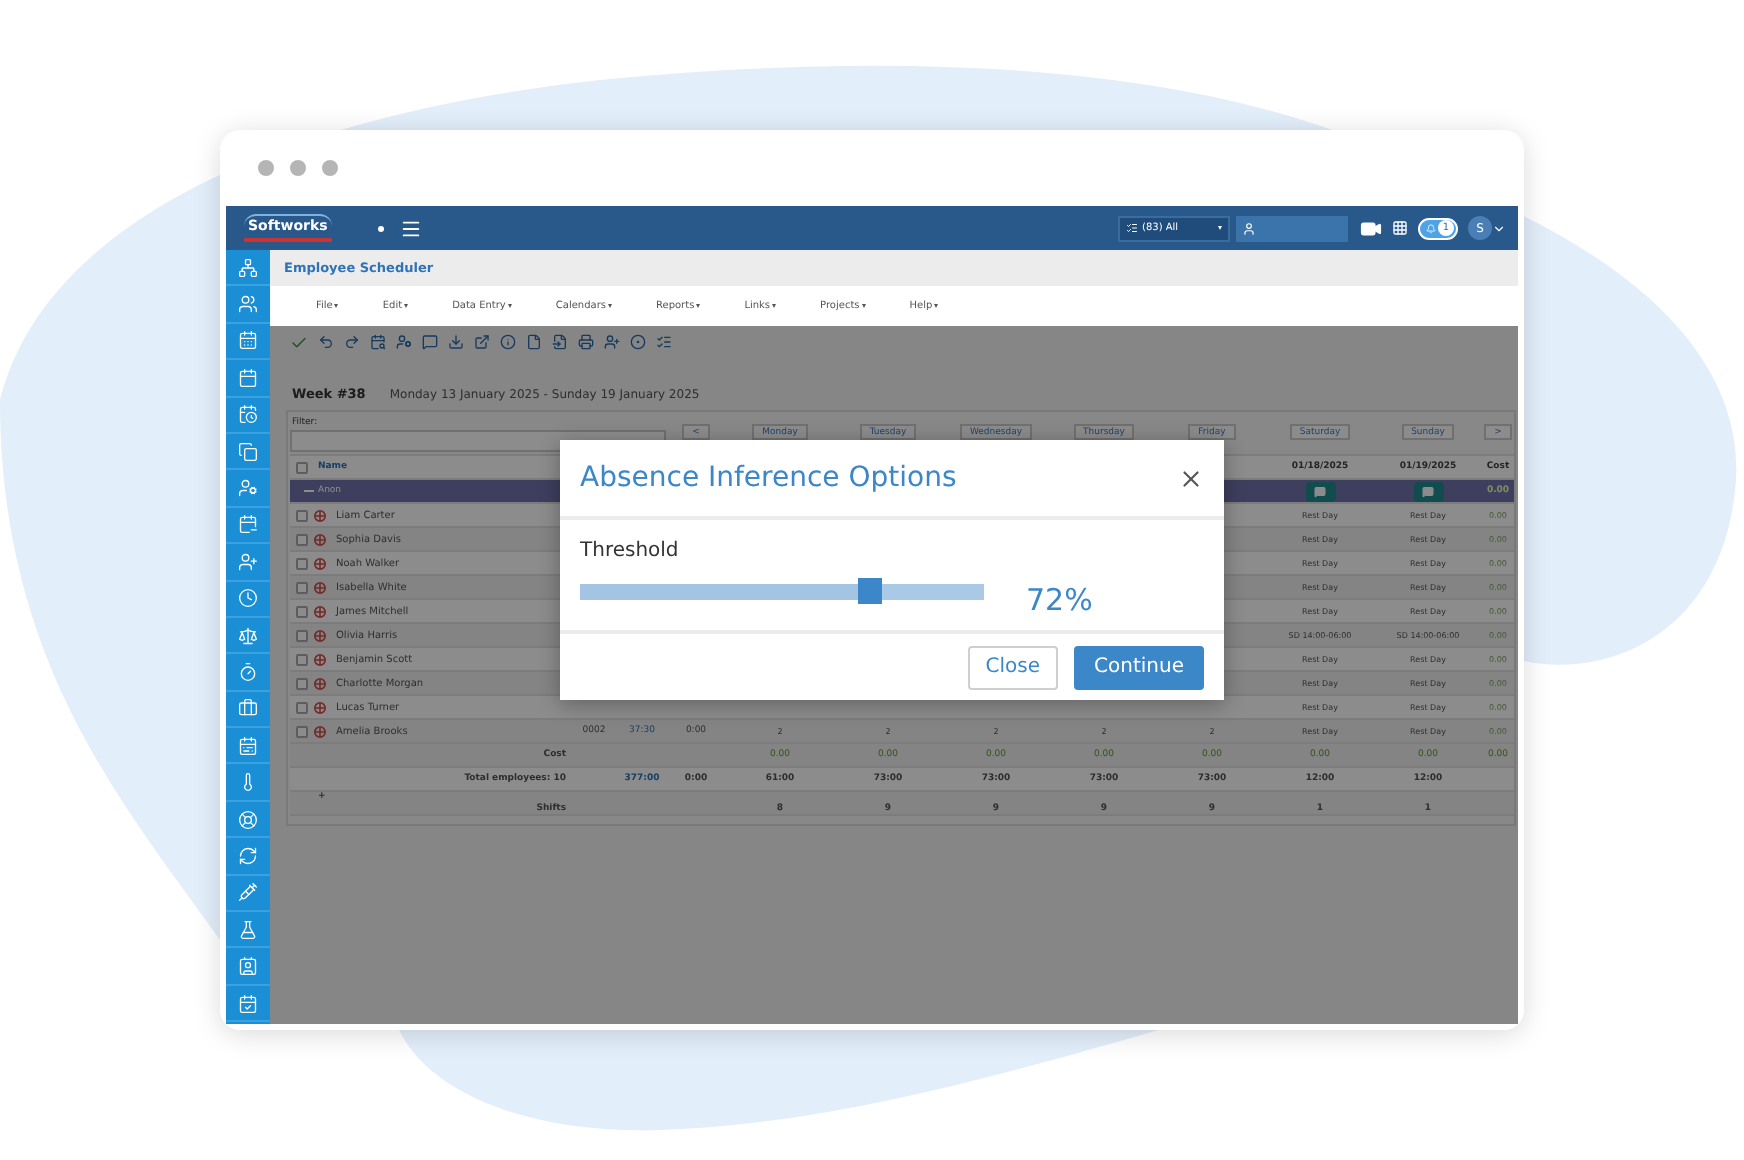  What do you see at coordinates (630, 551) in the screenshot?
I see `slider-label: Threshold` at bounding box center [630, 551].